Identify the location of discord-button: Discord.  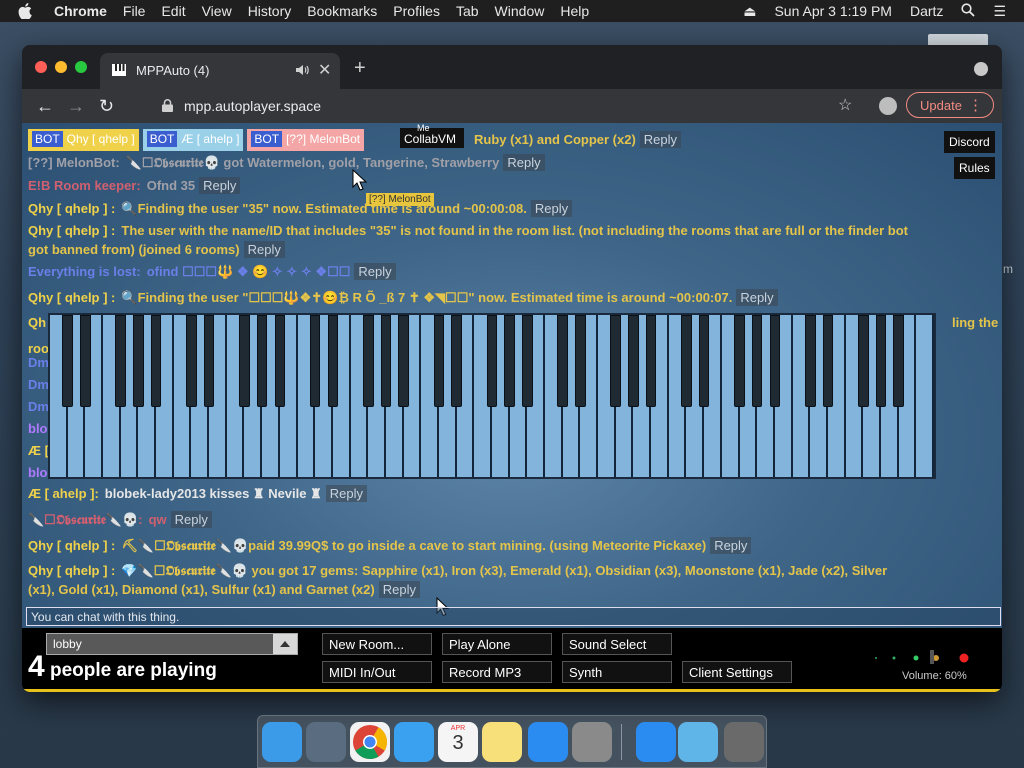
(969, 142).